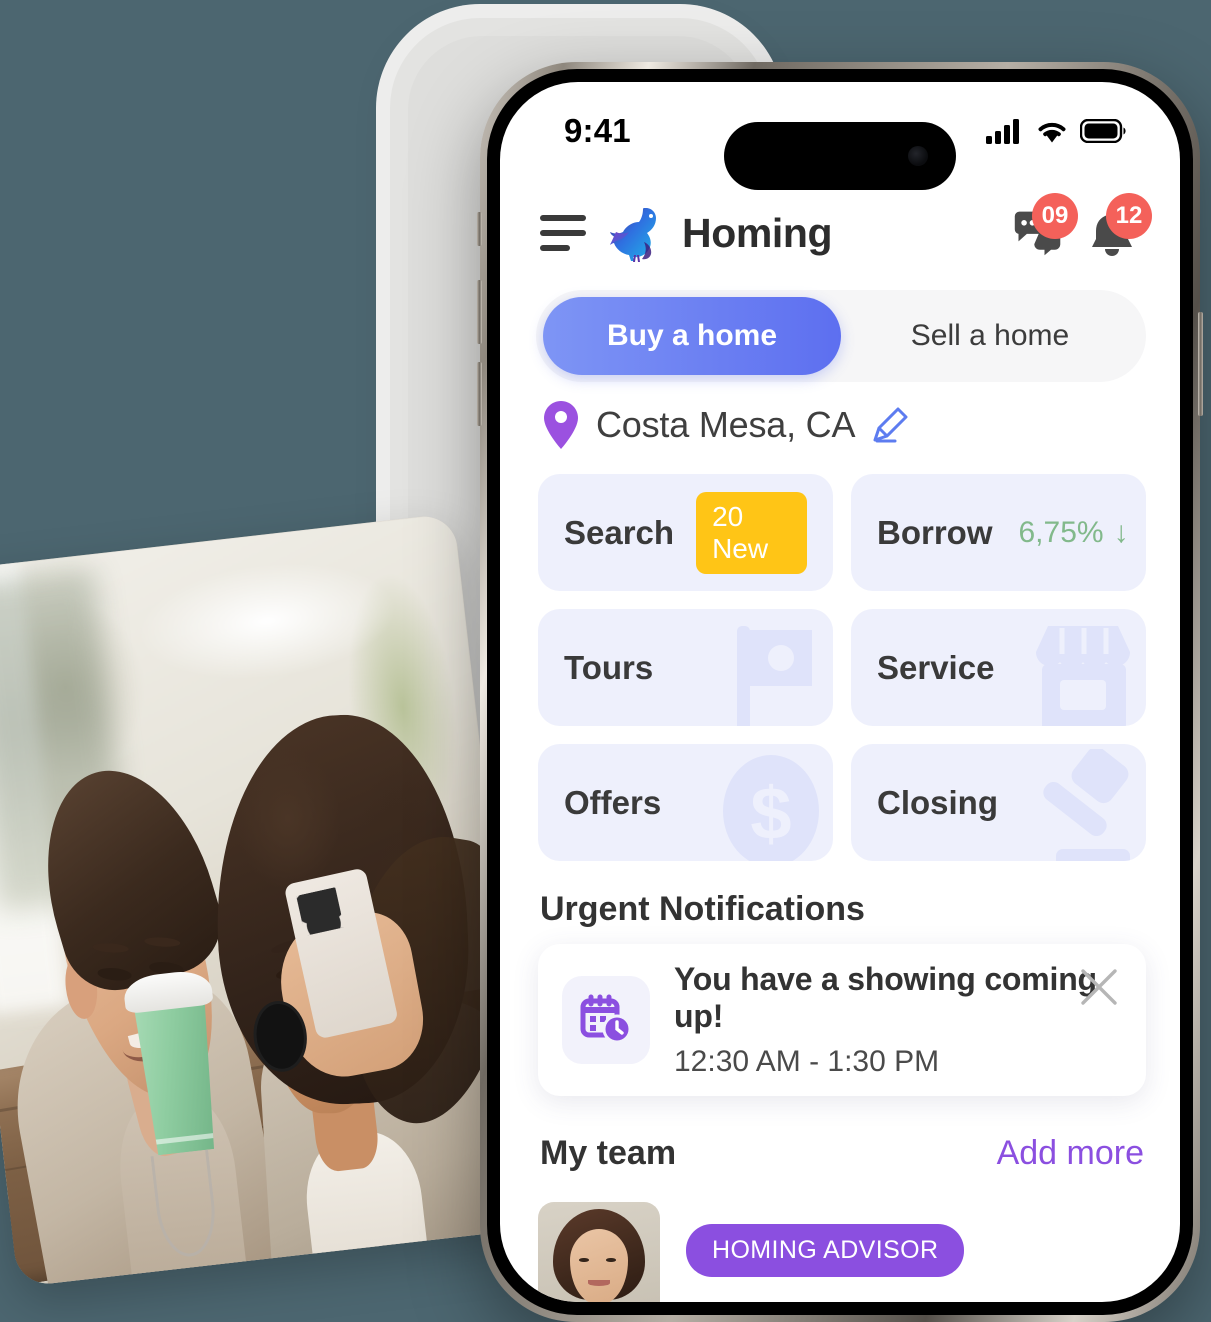 The width and height of the screenshot is (1211, 1322). I want to click on coffee-cup-body, so click(177, 1075).